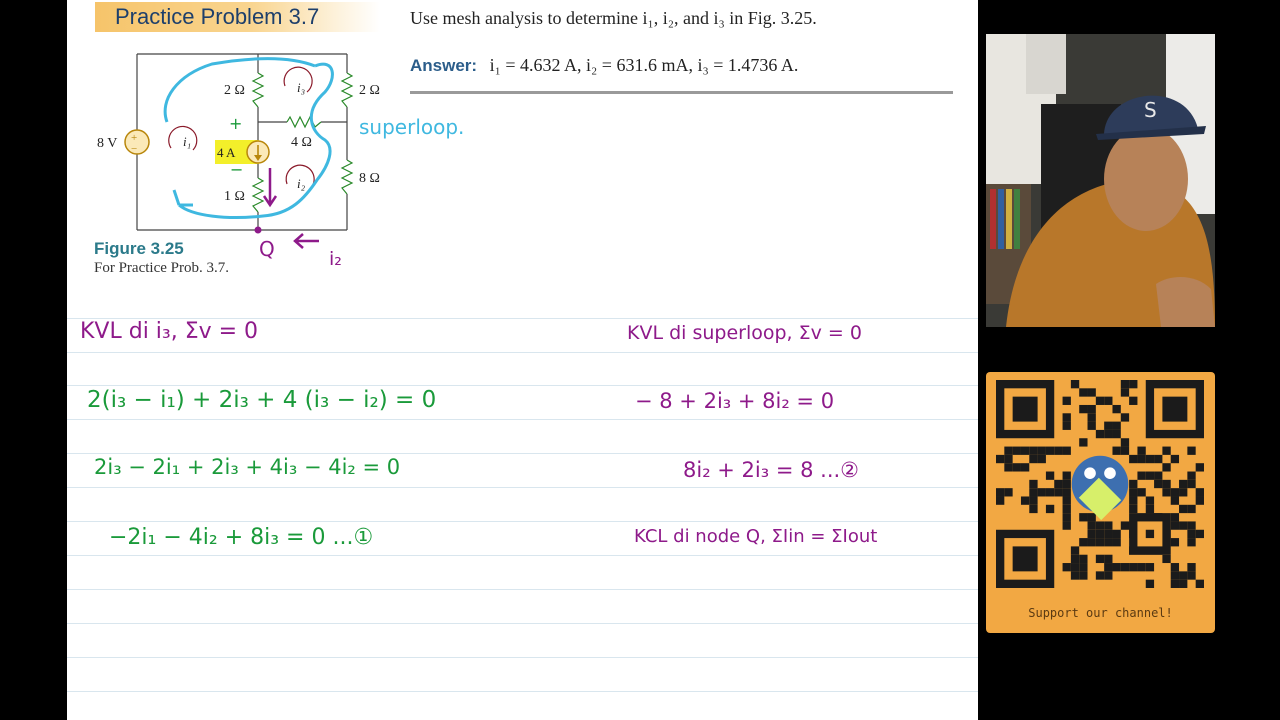  What do you see at coordinates (306, 241) in the screenshot?
I see `node-current-arrow` at bounding box center [306, 241].